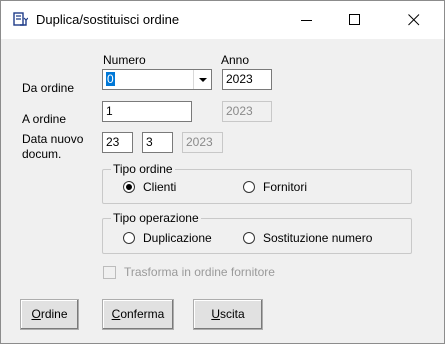  What do you see at coordinates (222, 20) in the screenshot?
I see `title-bar: Duplica/sostituisci ordine` at bounding box center [222, 20].